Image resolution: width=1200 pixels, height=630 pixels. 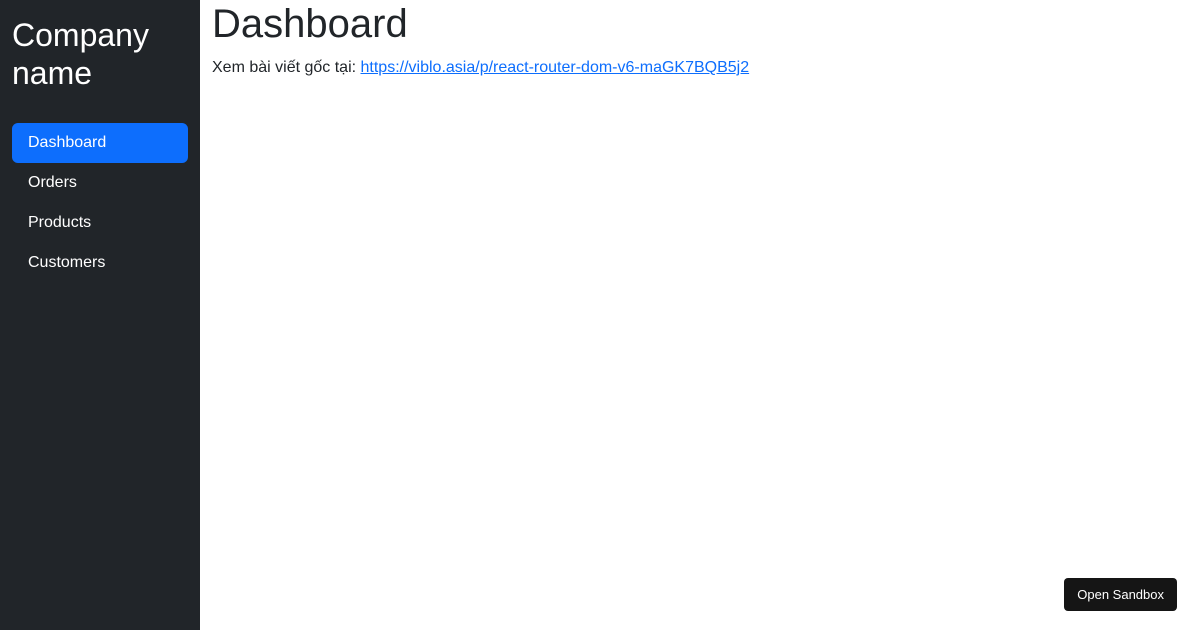 I want to click on sidebar-item-orders: Orders, so click(x=100, y=183).